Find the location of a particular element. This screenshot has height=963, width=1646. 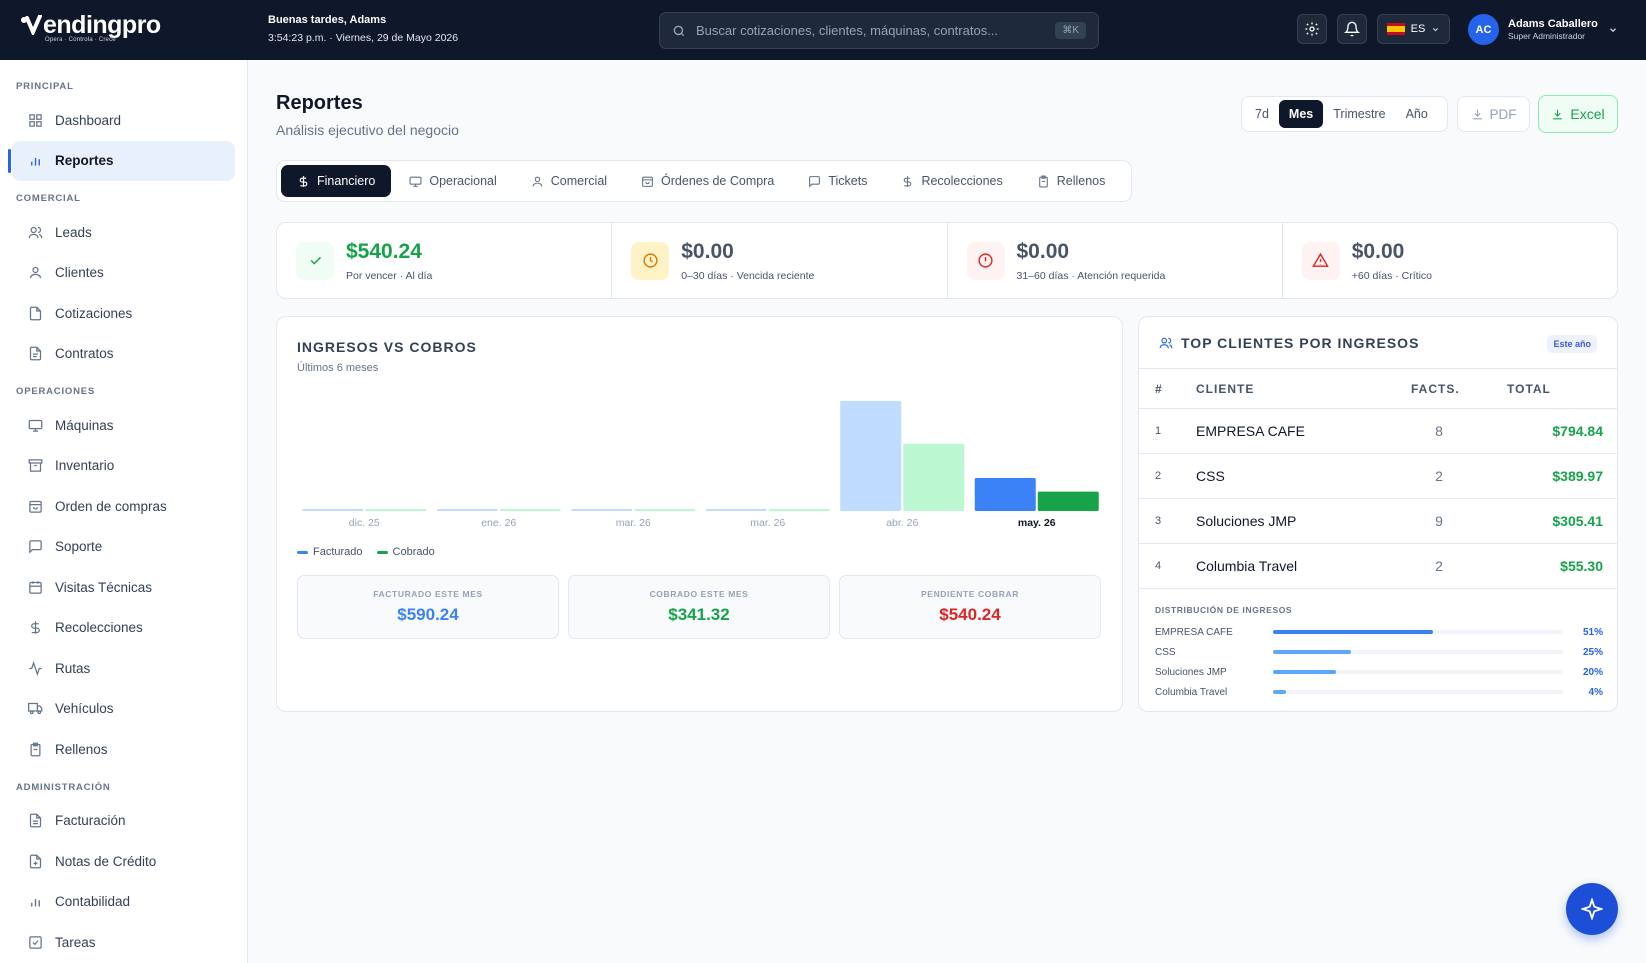

x-tick-label: mar. 26 is located at coordinates (633, 523).